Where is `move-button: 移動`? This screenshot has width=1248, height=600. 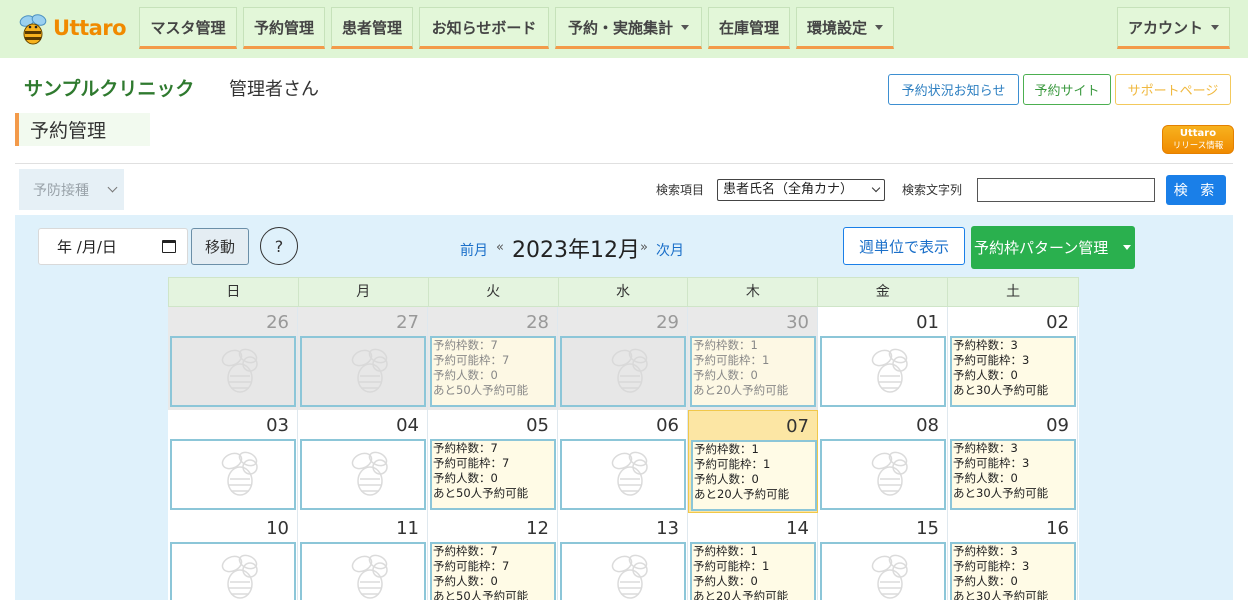
move-button: 移動 is located at coordinates (220, 246).